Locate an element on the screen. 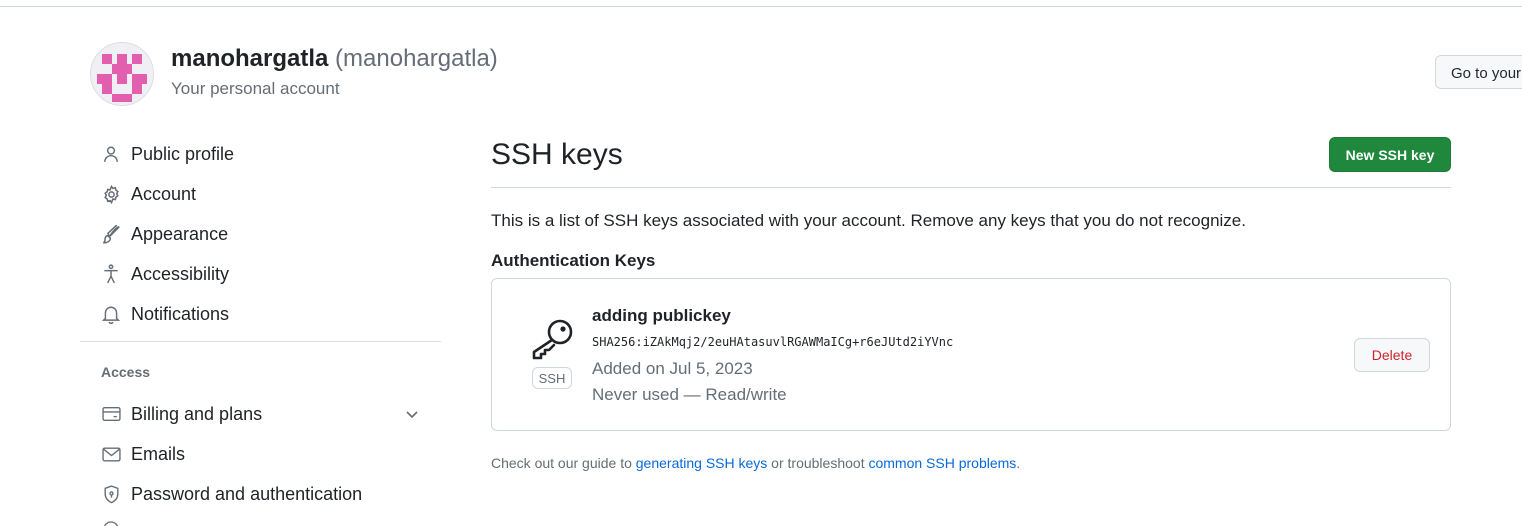 Image resolution: width=1522 pixels, height=526 pixels. sidebar-item-label: Notifications is located at coordinates (180, 313).